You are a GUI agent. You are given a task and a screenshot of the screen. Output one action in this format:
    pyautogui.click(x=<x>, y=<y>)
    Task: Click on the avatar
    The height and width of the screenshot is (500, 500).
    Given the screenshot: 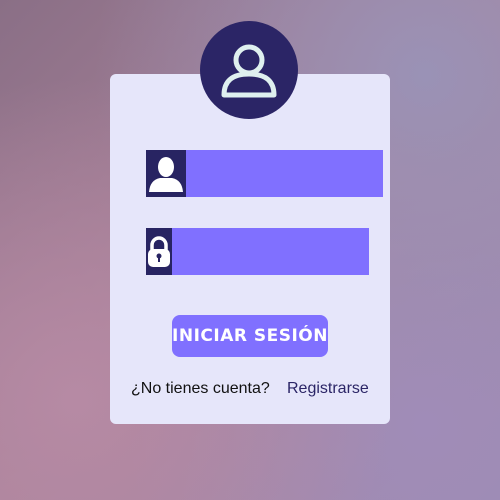 What is the action you would take?
    pyautogui.click(x=249, y=70)
    